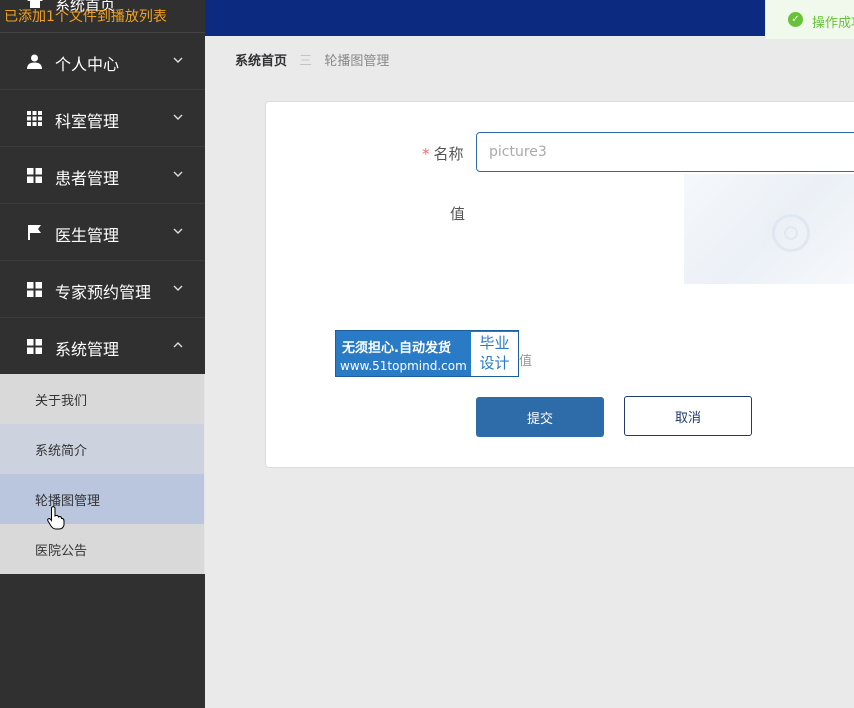 This screenshot has width=854, height=708. I want to click on user-icon, so click(34, 61).